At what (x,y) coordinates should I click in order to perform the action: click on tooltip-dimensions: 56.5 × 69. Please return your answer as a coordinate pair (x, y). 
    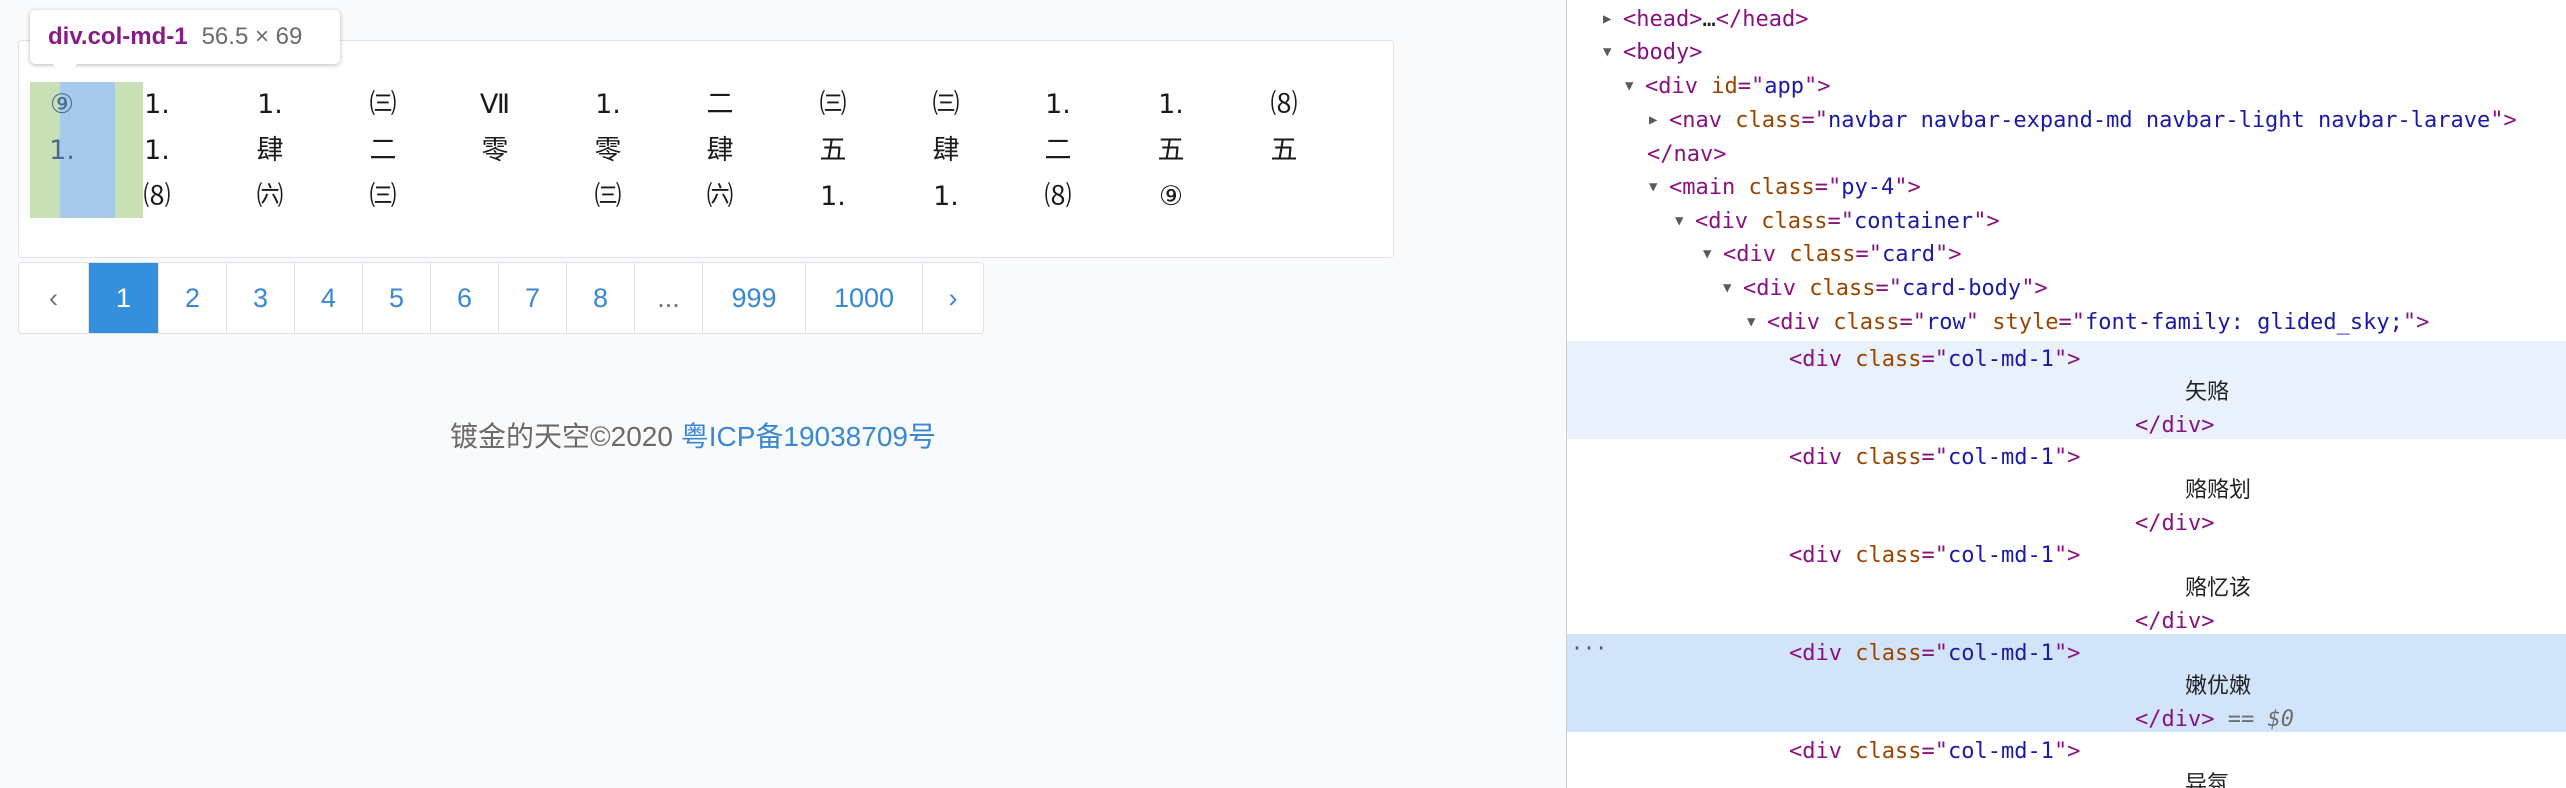
    Looking at the image, I should click on (252, 36).